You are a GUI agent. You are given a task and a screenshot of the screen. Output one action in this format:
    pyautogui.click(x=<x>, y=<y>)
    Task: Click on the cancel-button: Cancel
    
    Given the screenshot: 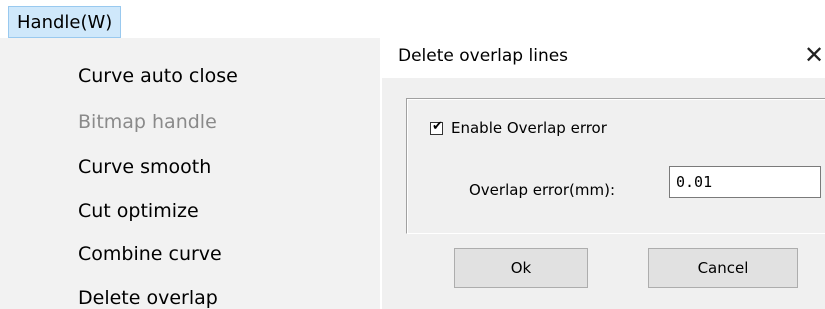 What is the action you would take?
    pyautogui.click(x=723, y=268)
    